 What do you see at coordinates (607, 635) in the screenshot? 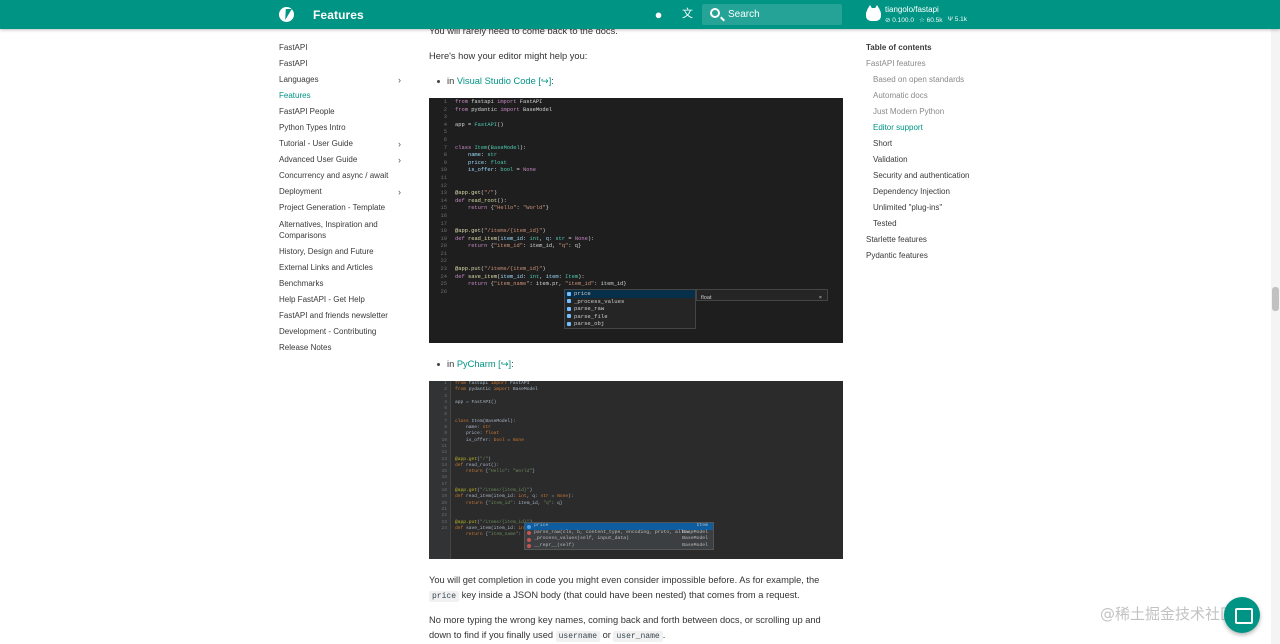
I see `text-span: or` at bounding box center [607, 635].